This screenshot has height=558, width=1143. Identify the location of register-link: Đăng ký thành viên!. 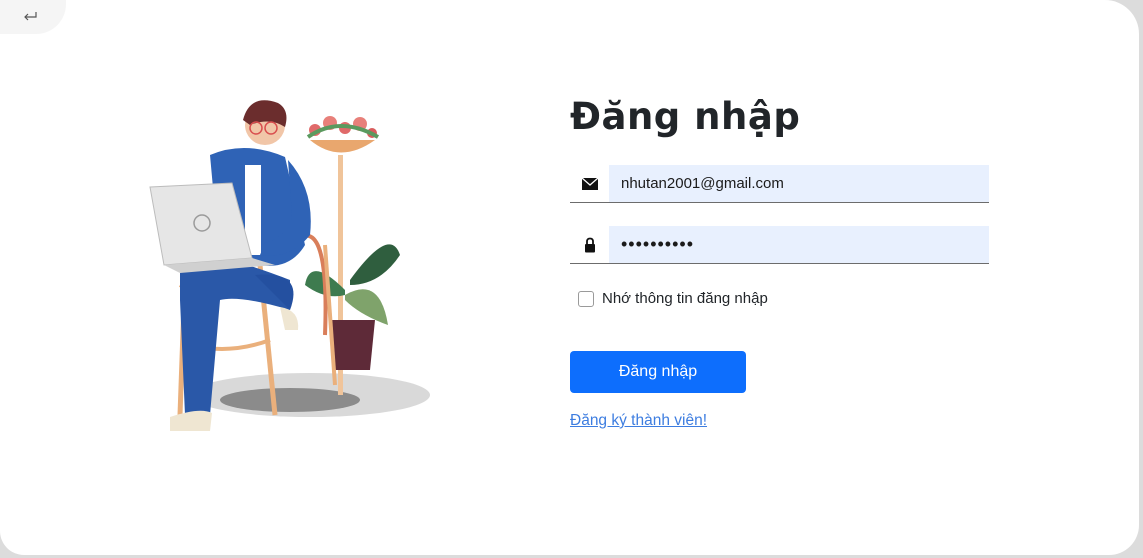
(638, 421).